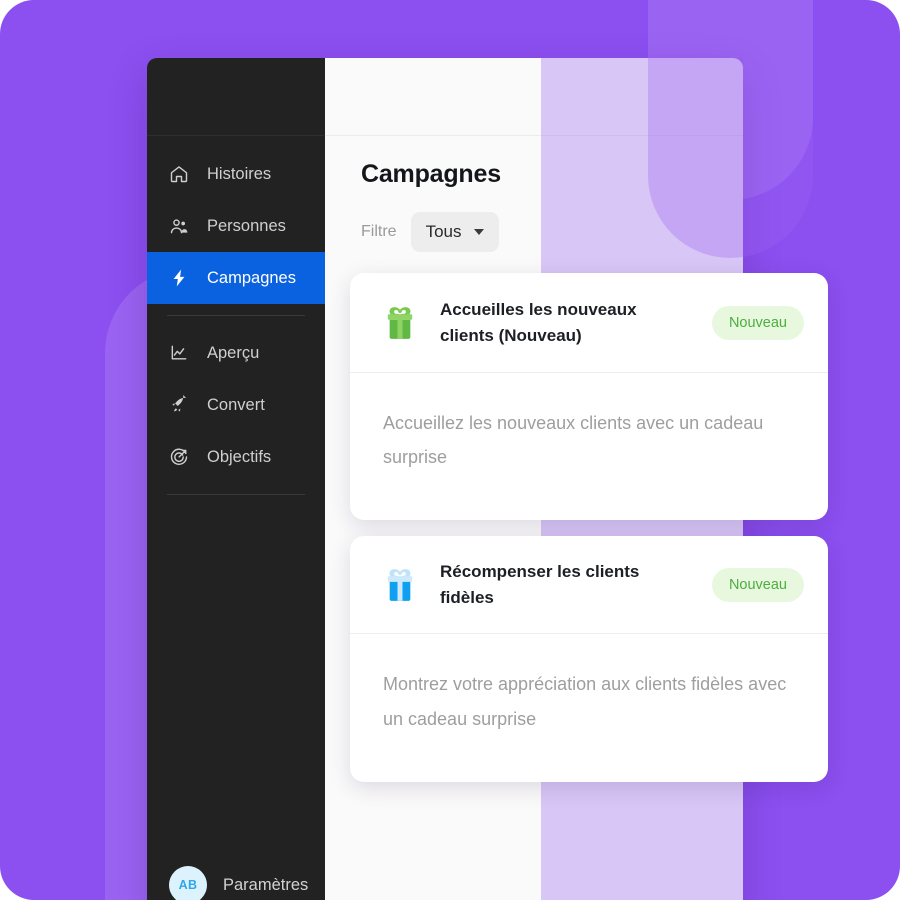 This screenshot has height=900, width=900. Describe the element at coordinates (266, 884) in the screenshot. I see `sidebar-item-label: Paramètres` at that location.